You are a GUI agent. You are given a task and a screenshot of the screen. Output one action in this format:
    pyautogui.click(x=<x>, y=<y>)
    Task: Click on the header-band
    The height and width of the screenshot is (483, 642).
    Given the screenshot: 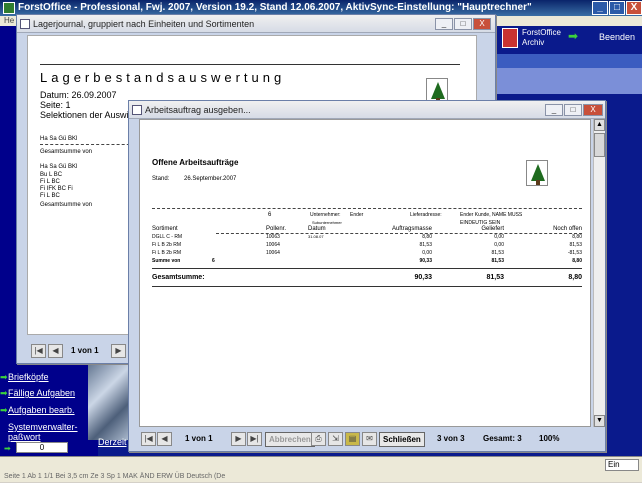 What is the action you would take?
    pyautogui.click(x=569, y=61)
    